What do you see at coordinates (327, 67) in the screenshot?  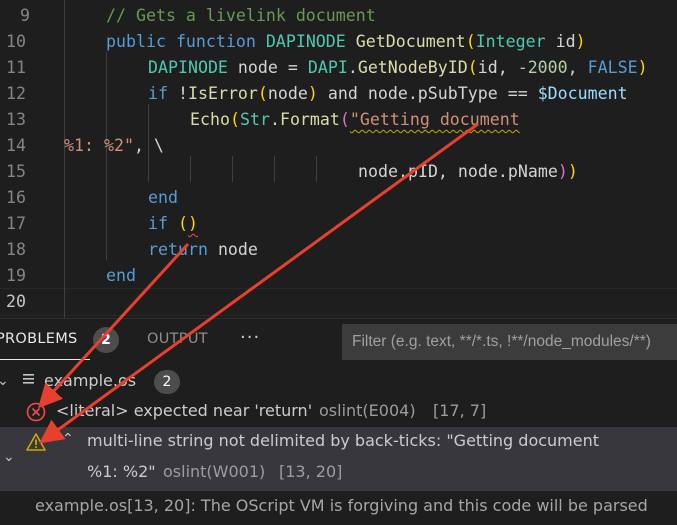 I see `code-token: DAPI` at bounding box center [327, 67].